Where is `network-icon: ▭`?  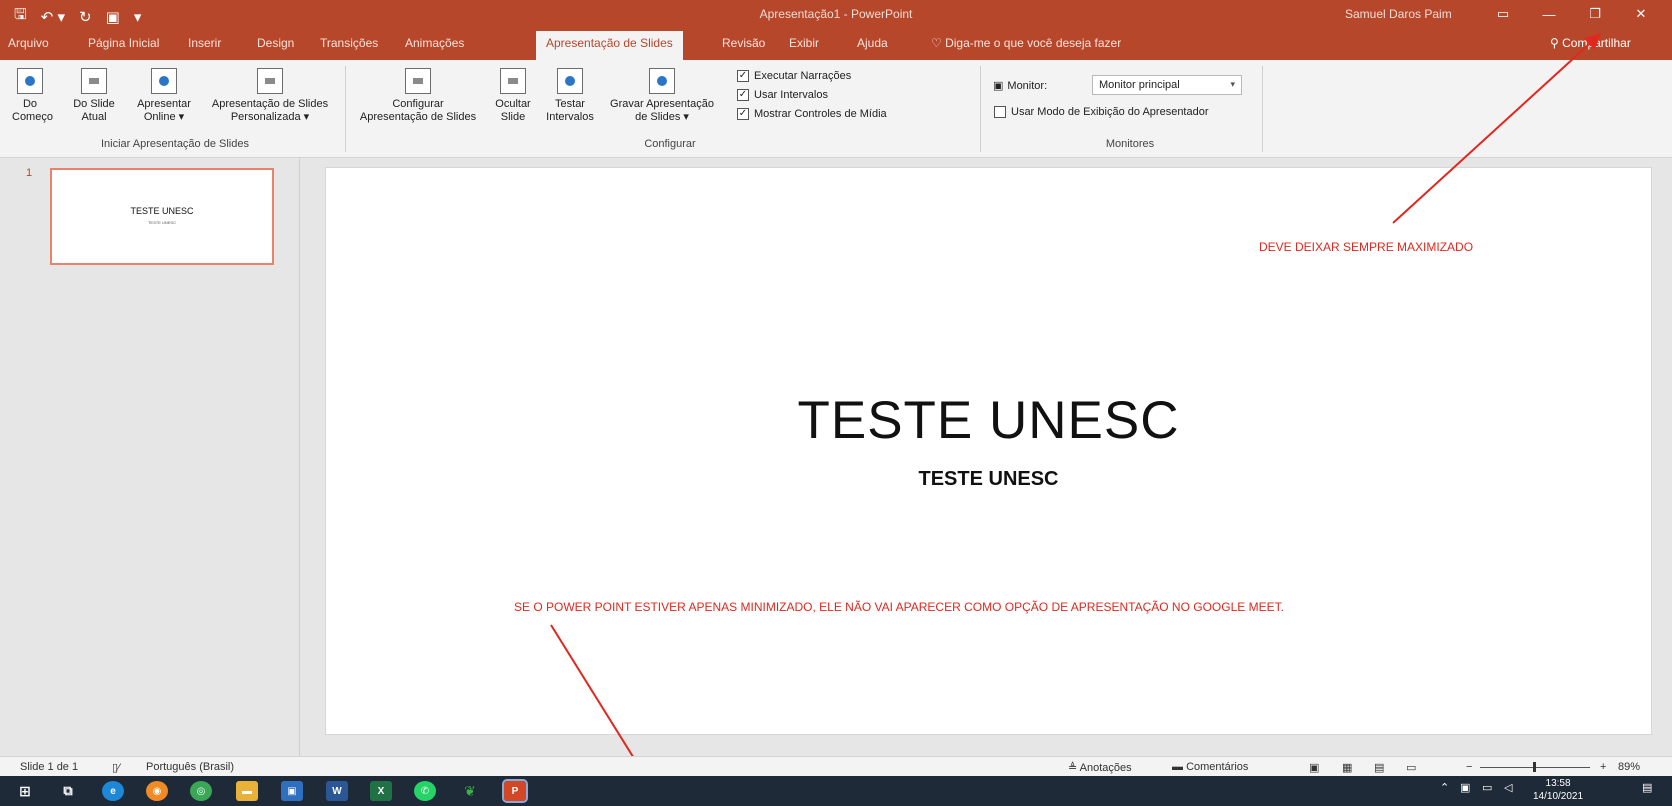 network-icon: ▭ is located at coordinates (1487, 787).